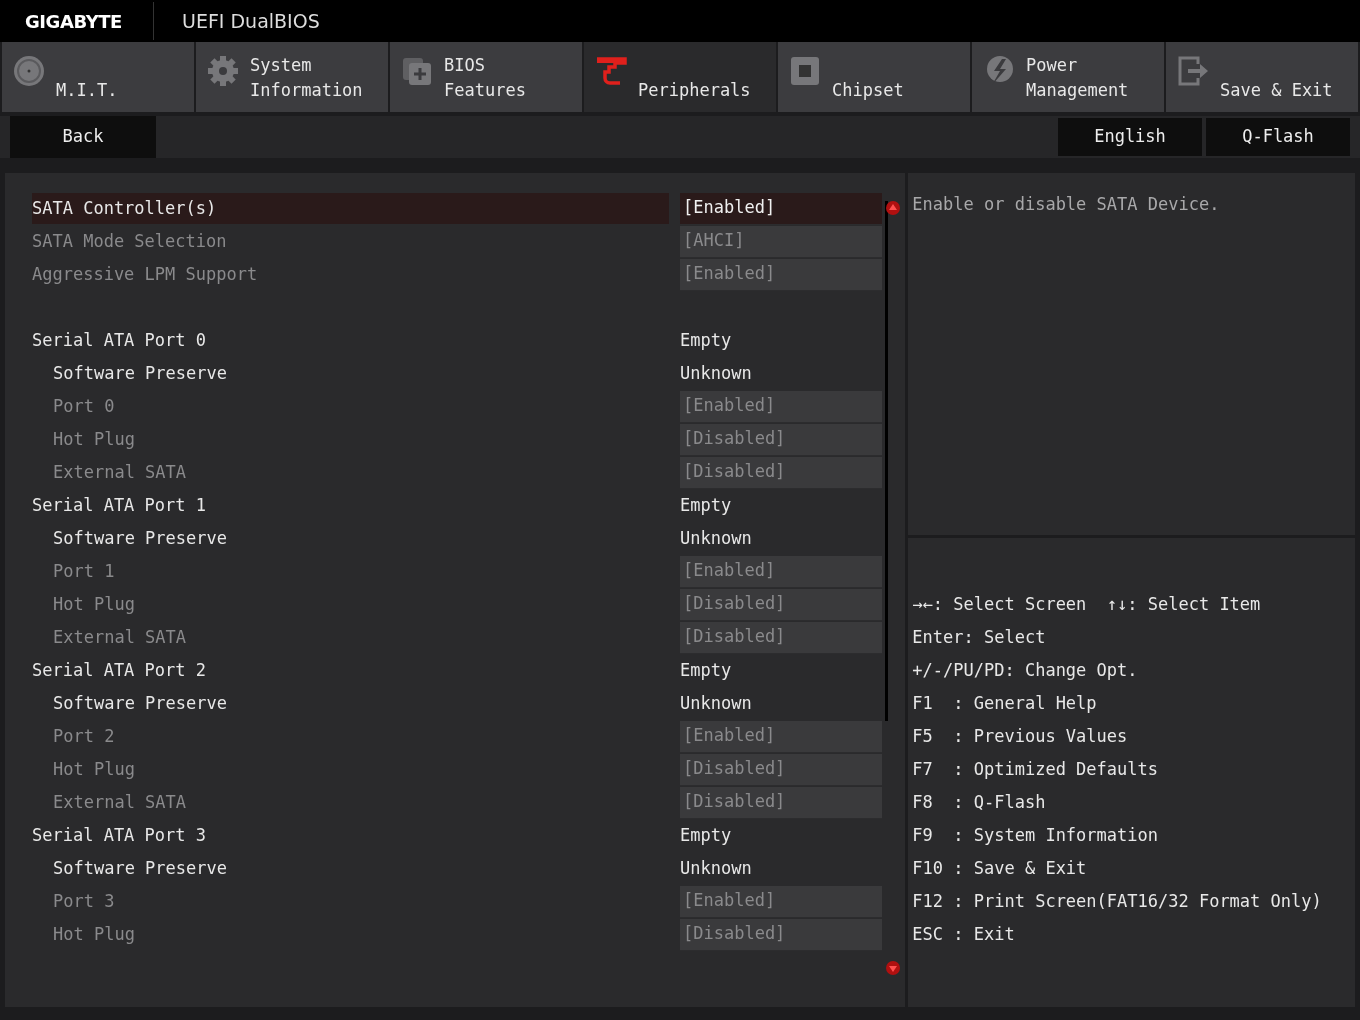 Image resolution: width=1360 pixels, height=1020 pixels. Describe the element at coordinates (350, 835) in the screenshot. I see `setting-row: Serial ATA Port 3` at that location.